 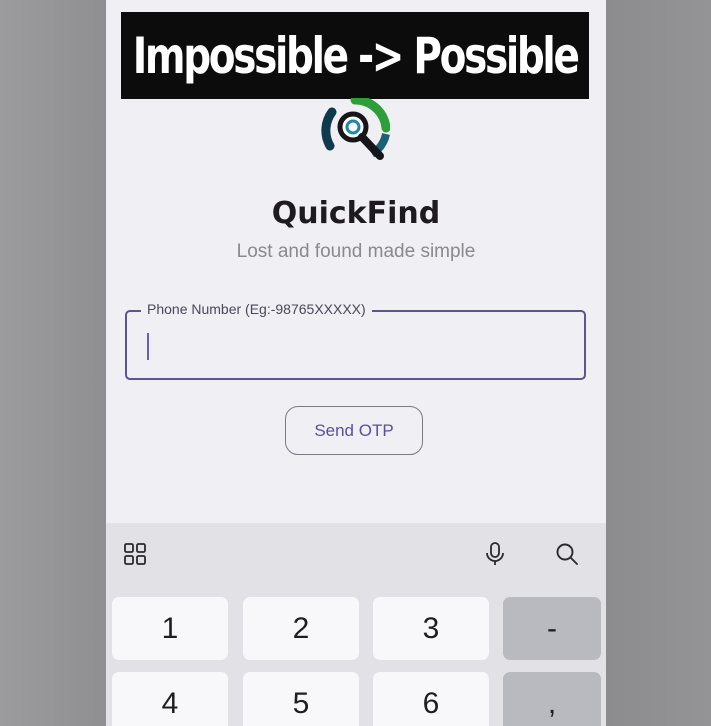 I want to click on phone-number-field: Phone Number (Eg:-98765XXXXX), so click(x=355, y=340).